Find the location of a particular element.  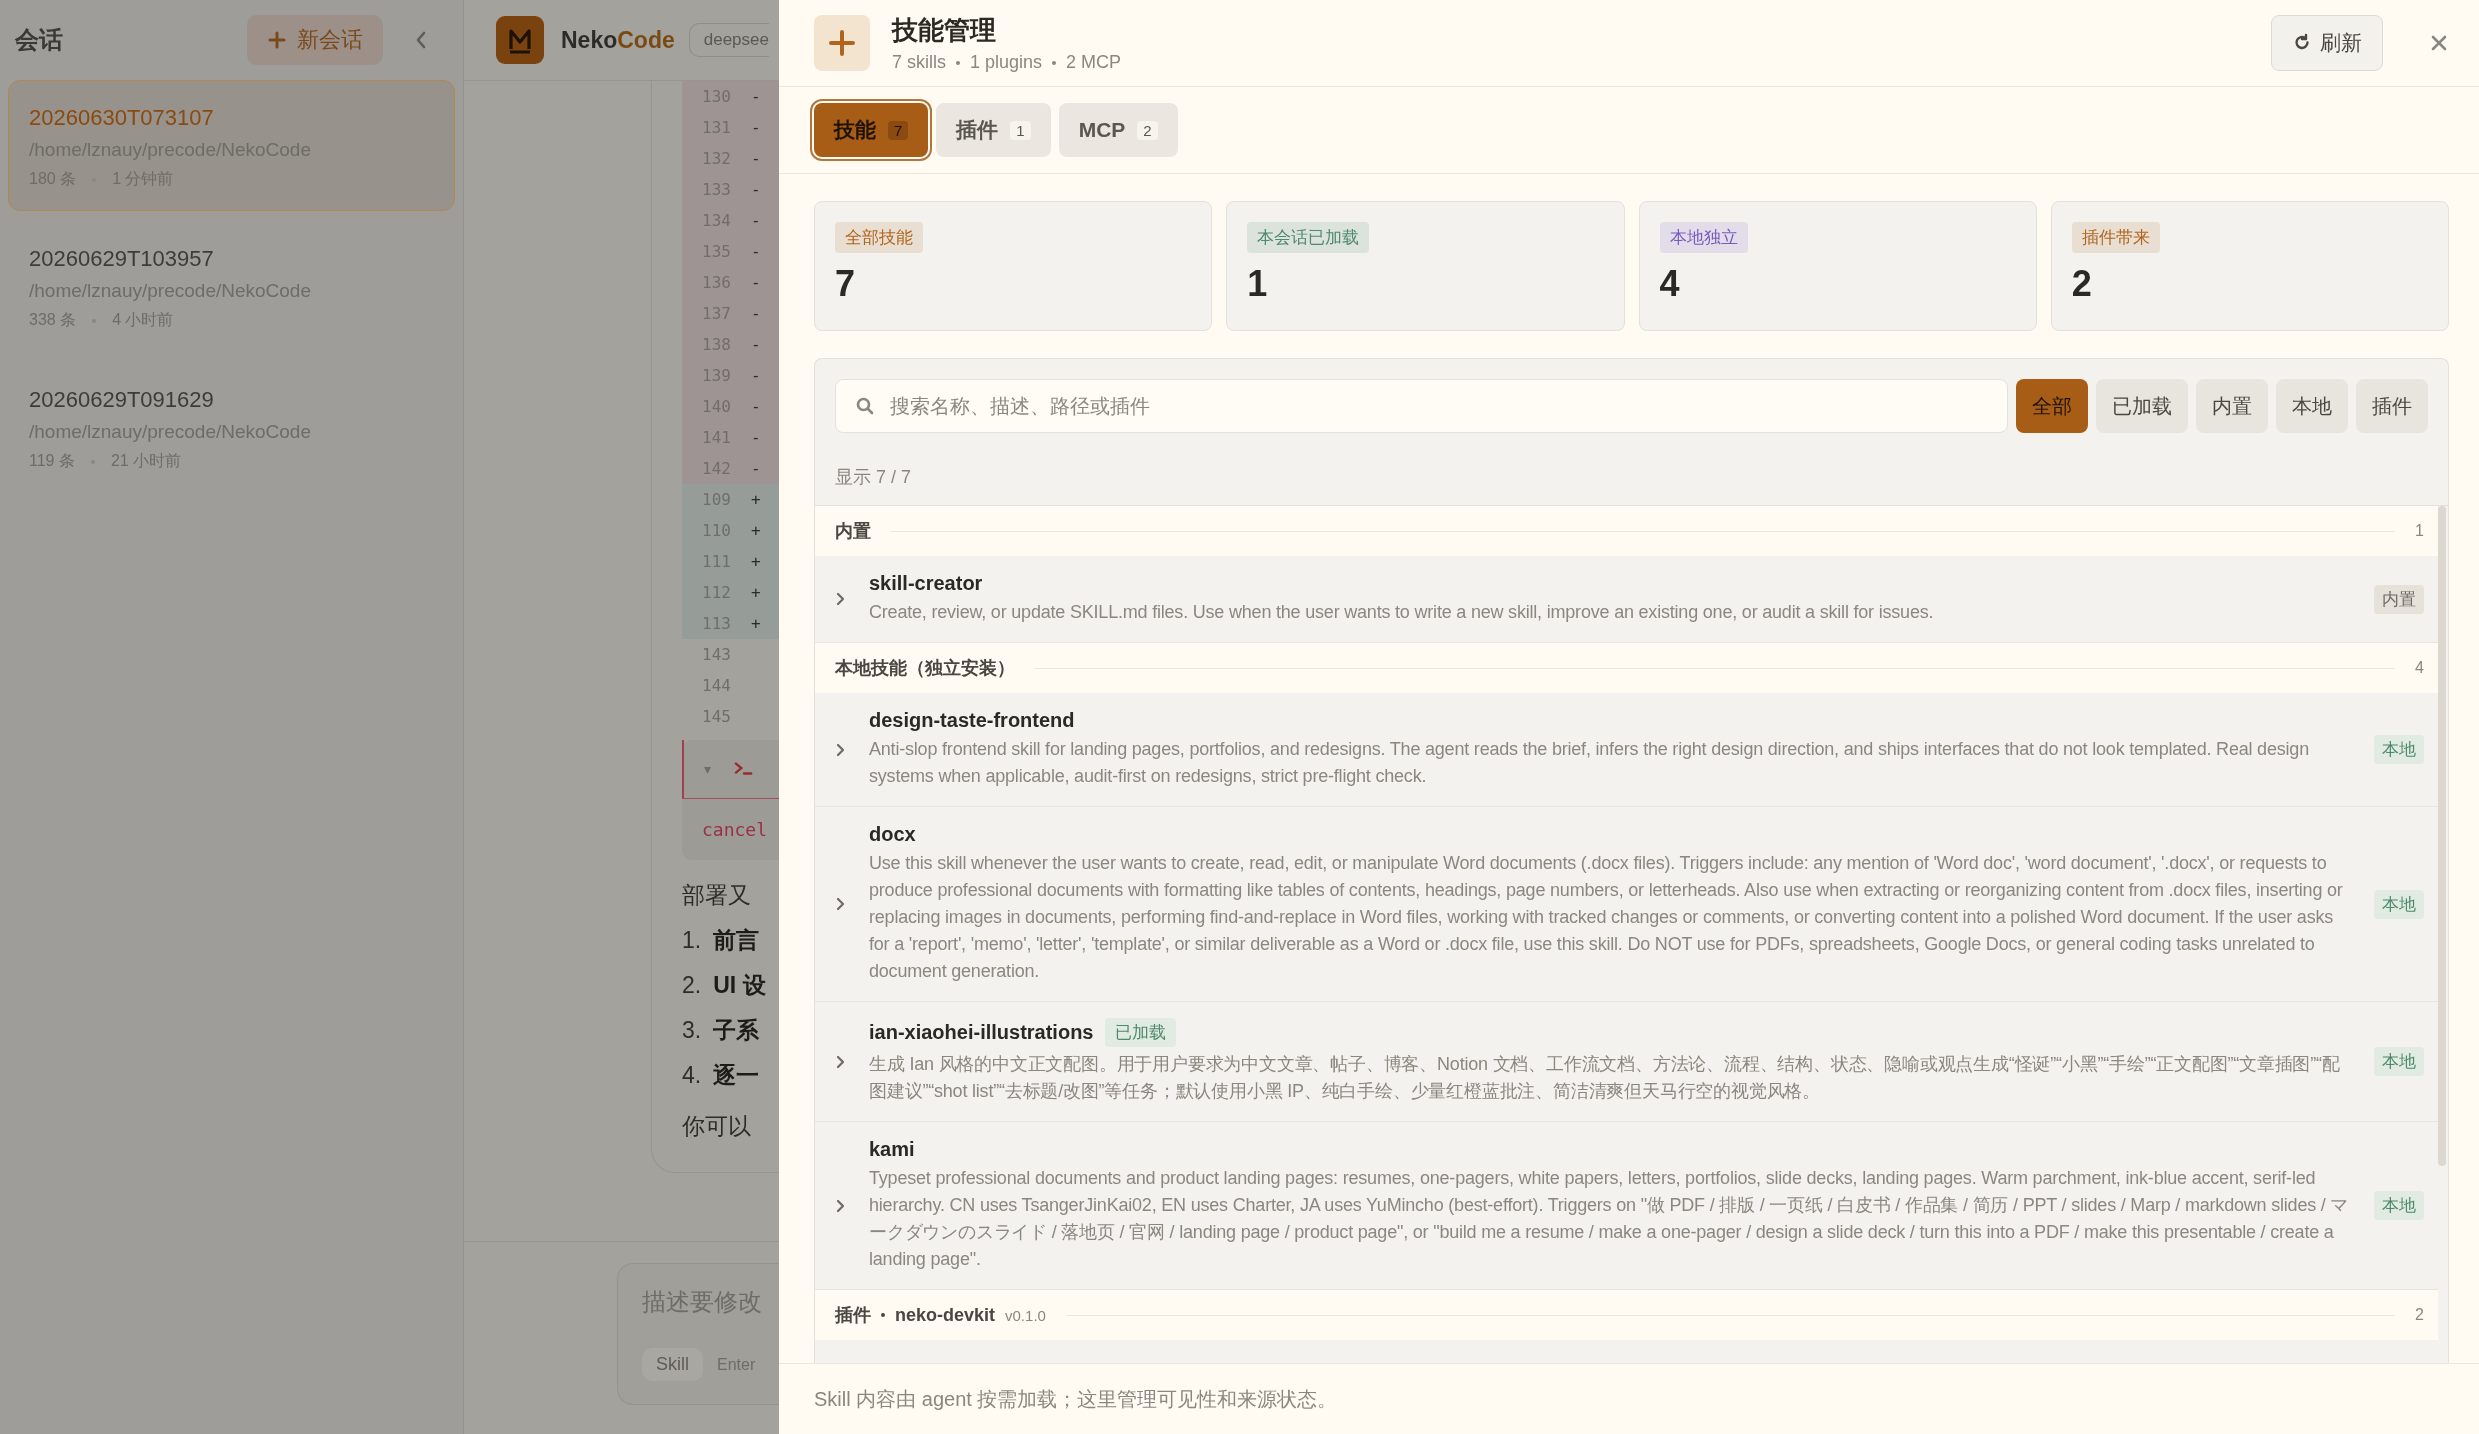

new-session-button: 新会话 is located at coordinates (315, 40).